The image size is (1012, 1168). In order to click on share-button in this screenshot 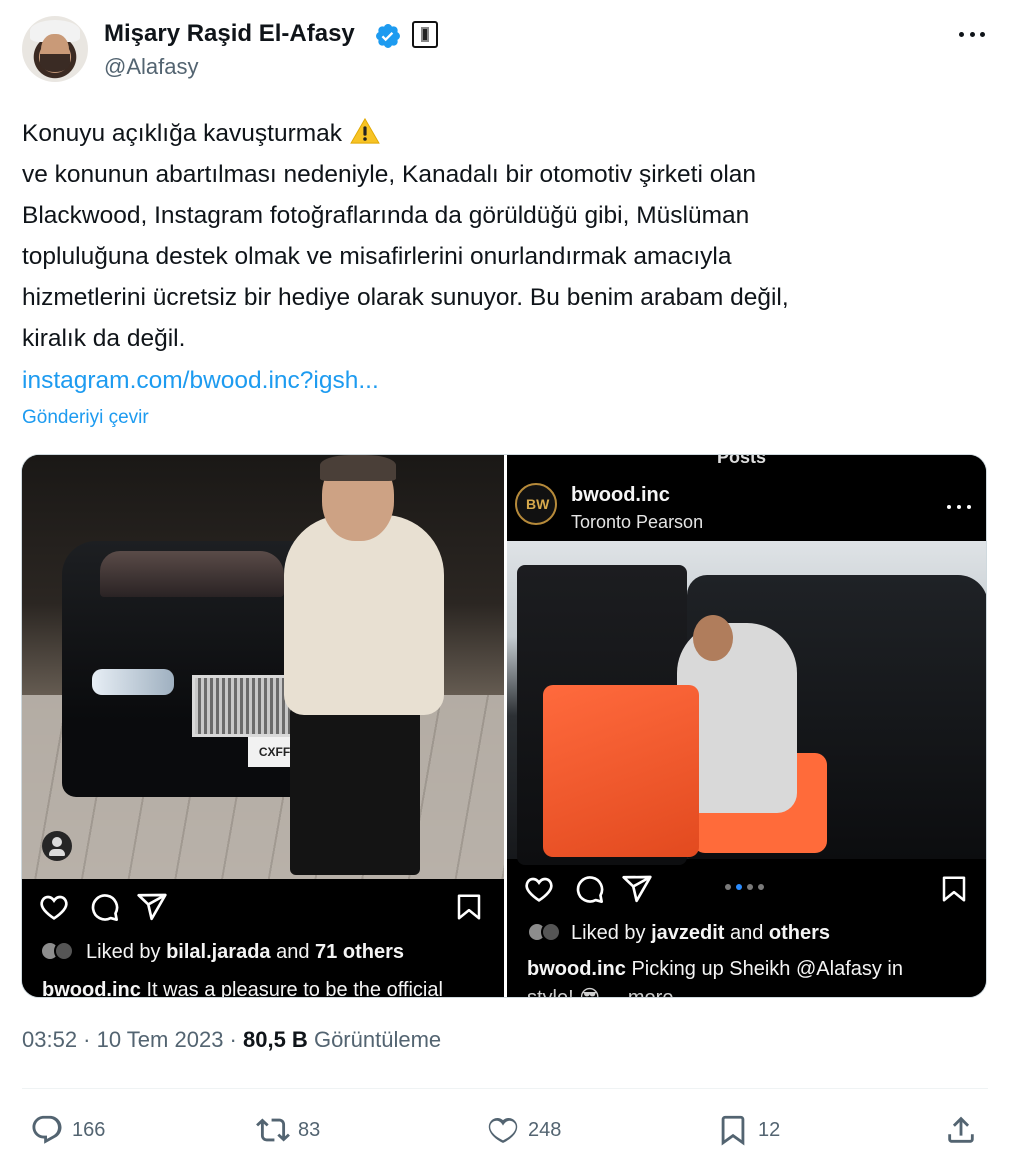, I will do `click(961, 1130)`.